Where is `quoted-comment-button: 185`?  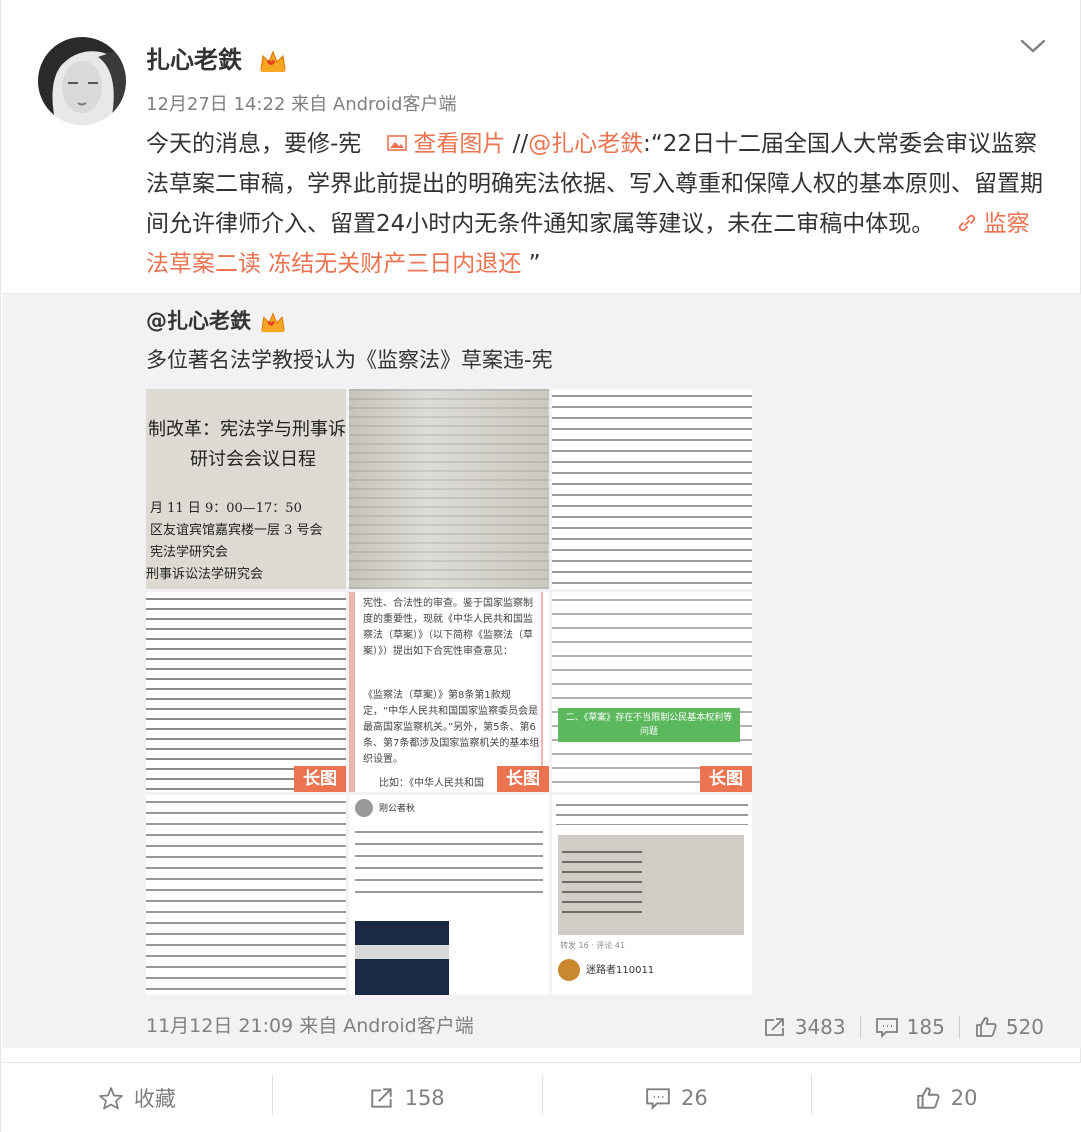 quoted-comment-button: 185 is located at coordinates (910, 1027).